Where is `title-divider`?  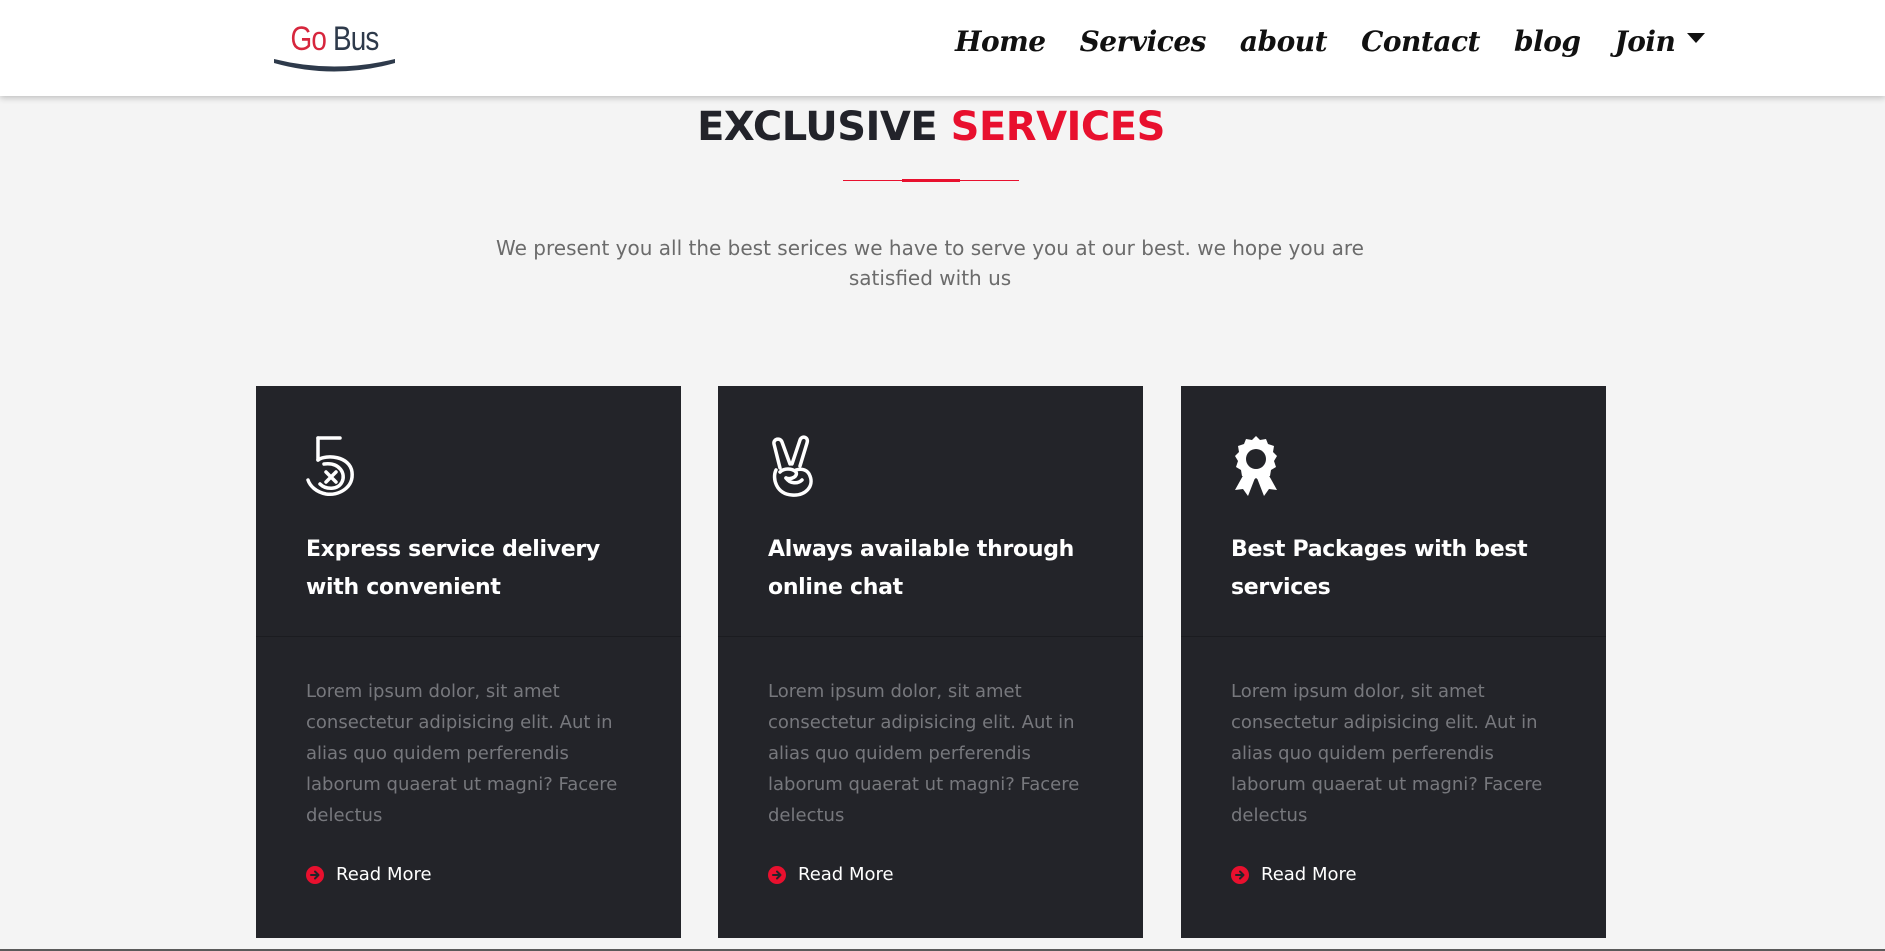
title-divider is located at coordinates (931, 181).